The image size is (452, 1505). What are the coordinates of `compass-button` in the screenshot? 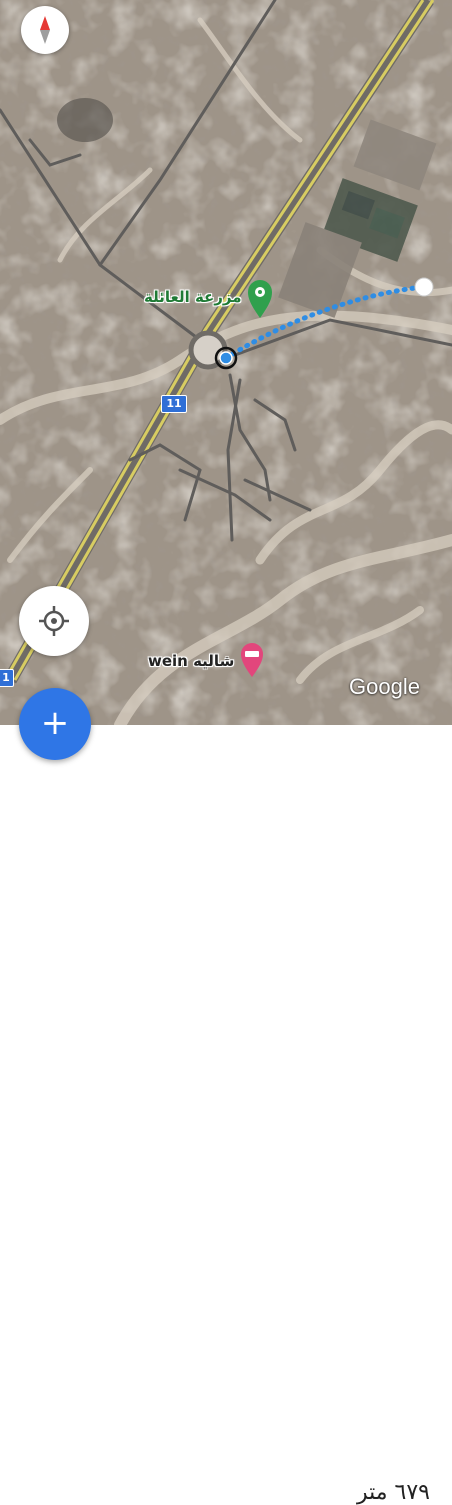 It's located at (45, 30).